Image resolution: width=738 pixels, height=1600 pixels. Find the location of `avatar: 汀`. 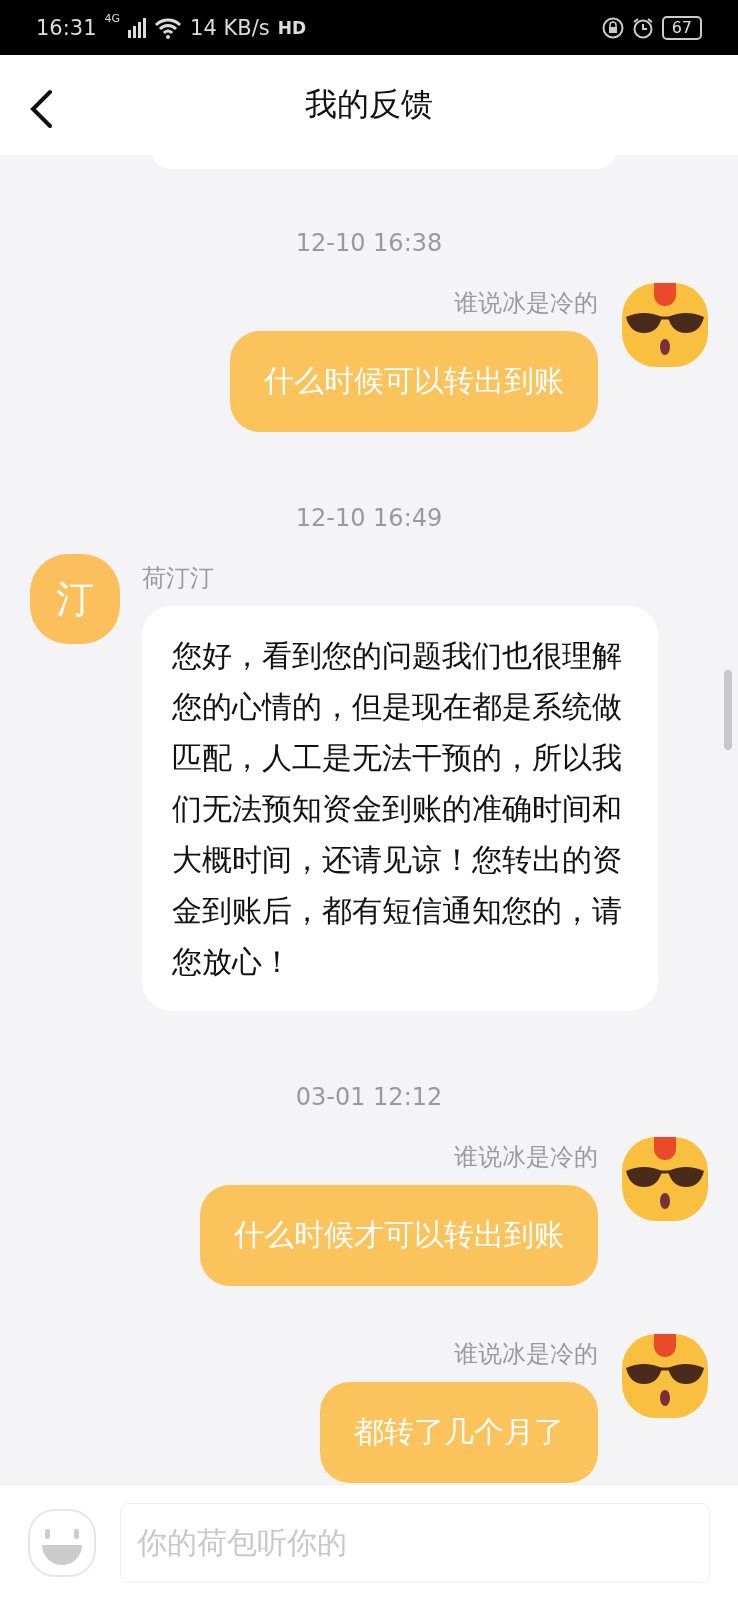

avatar: 汀 is located at coordinates (75, 599).